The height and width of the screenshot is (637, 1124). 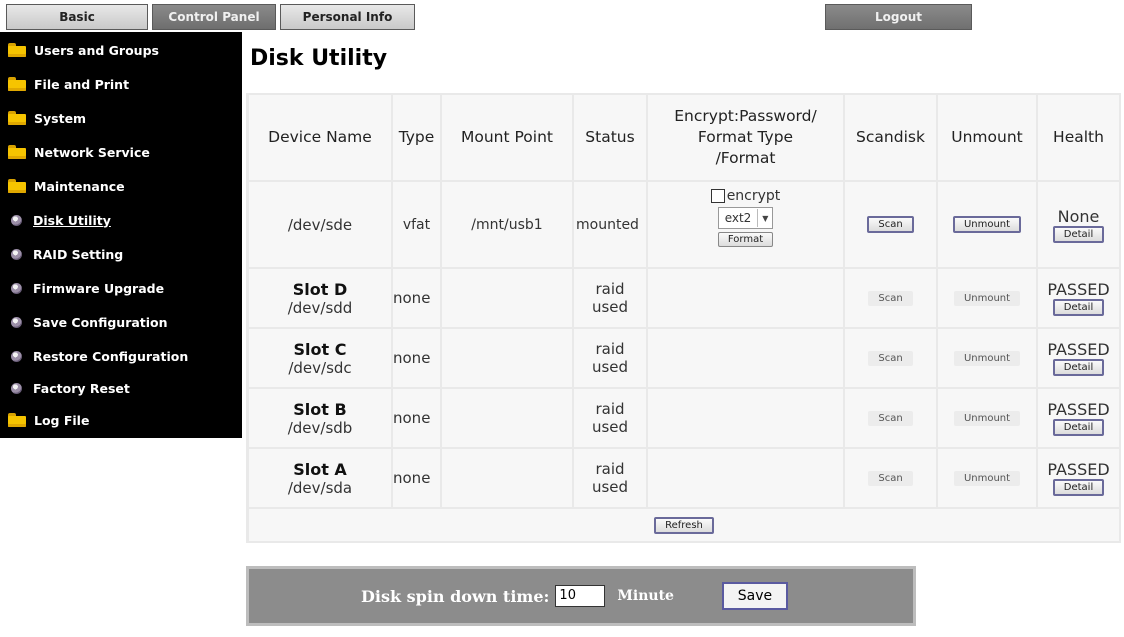 What do you see at coordinates (77, 17) in the screenshot?
I see `tab-basic: Basic` at bounding box center [77, 17].